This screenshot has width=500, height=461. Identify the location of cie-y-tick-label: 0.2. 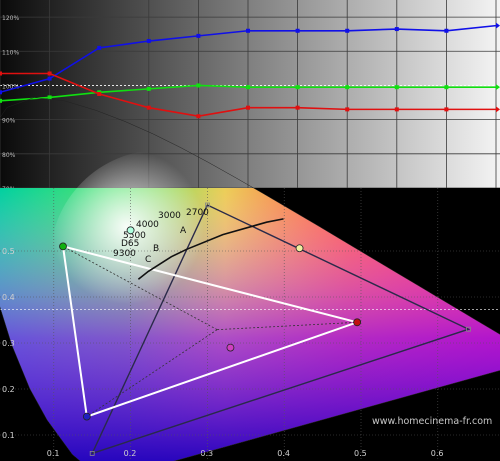
(8, 389).